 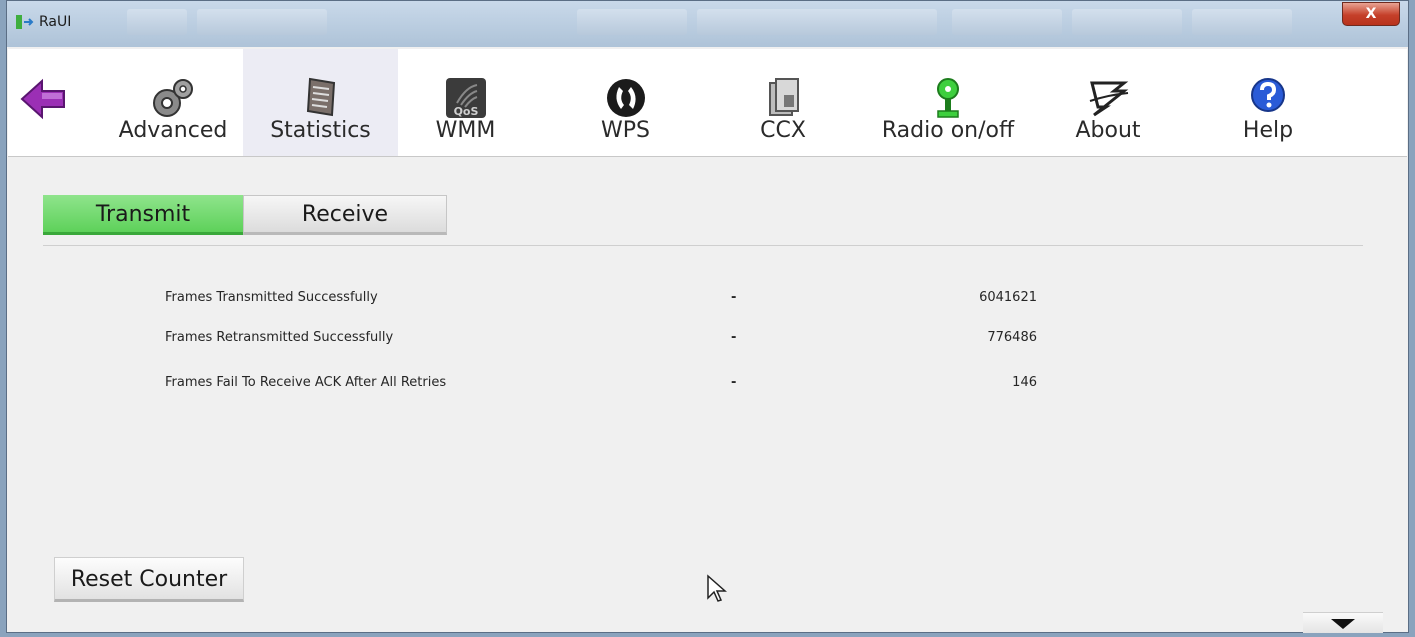 What do you see at coordinates (1008, 297) in the screenshot?
I see `stat-value: 6041621` at bounding box center [1008, 297].